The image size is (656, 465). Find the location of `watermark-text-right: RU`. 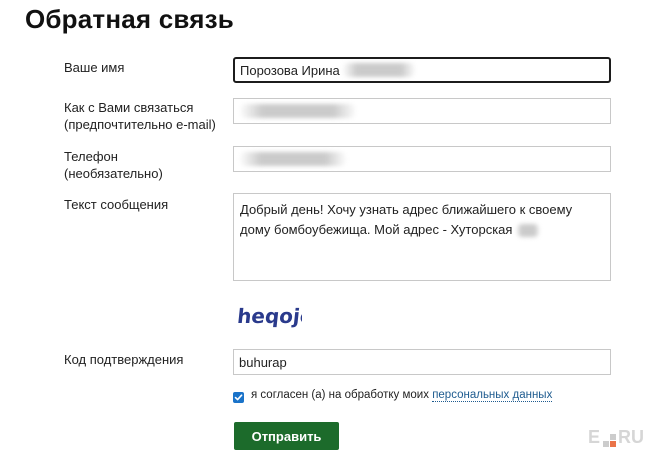

watermark-text-right: RU is located at coordinates (631, 437).